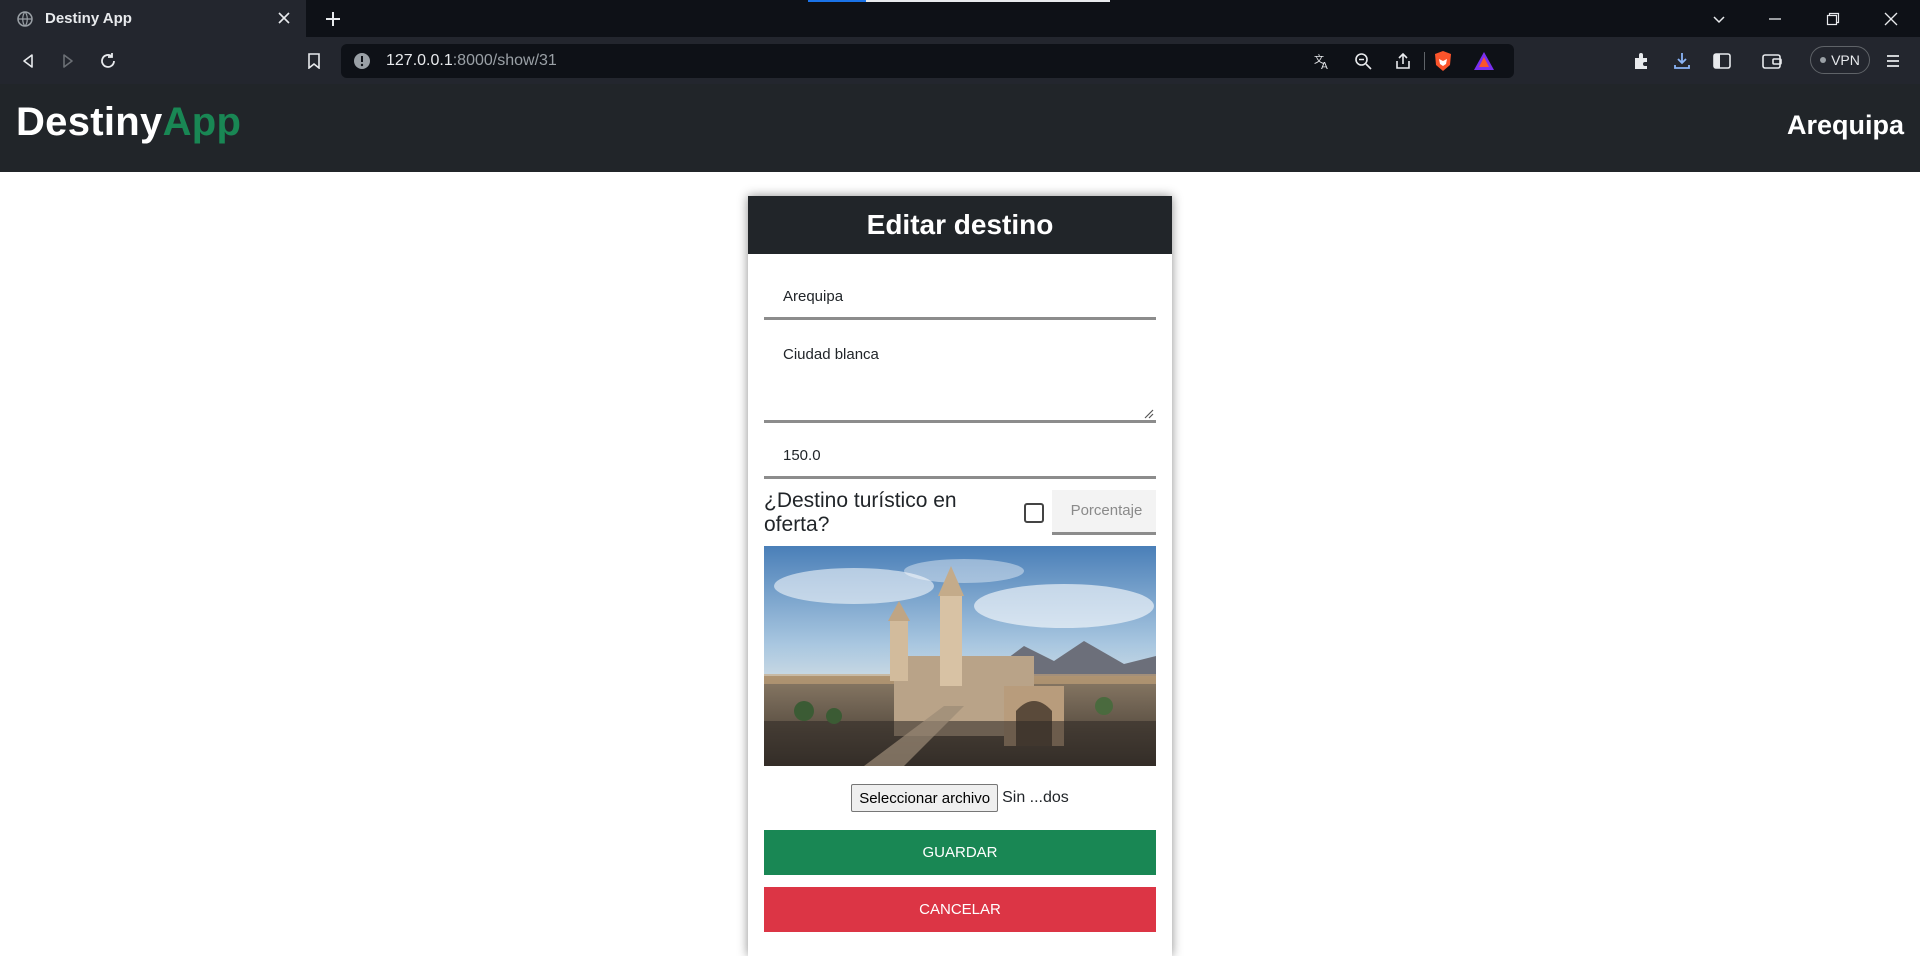 The height and width of the screenshot is (956, 1920). What do you see at coordinates (1823, 60) in the screenshot?
I see `vpn-status-dot` at bounding box center [1823, 60].